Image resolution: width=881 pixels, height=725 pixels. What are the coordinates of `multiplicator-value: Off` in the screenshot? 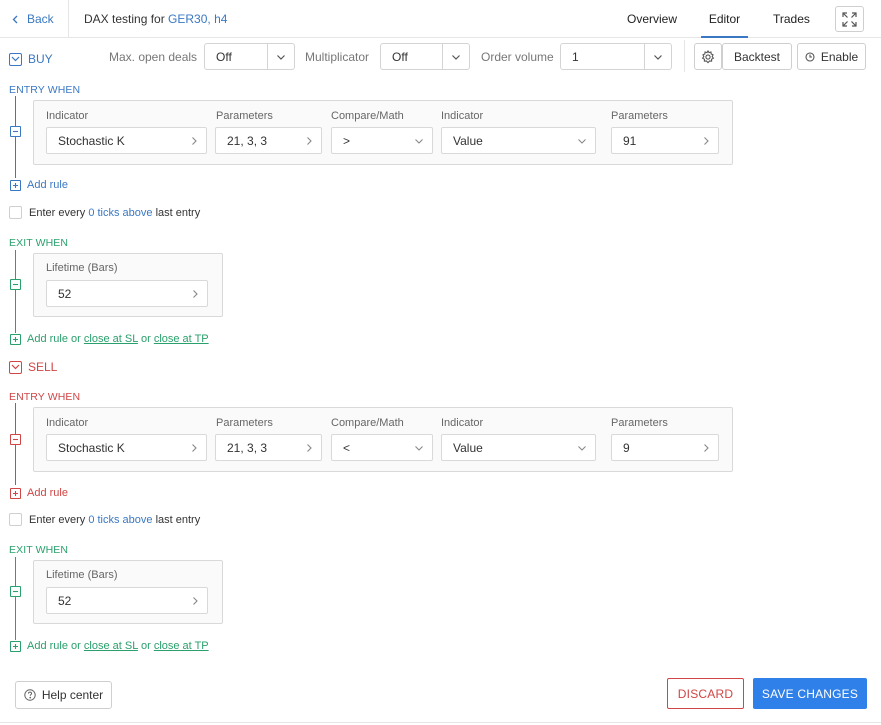 It's located at (400, 57).